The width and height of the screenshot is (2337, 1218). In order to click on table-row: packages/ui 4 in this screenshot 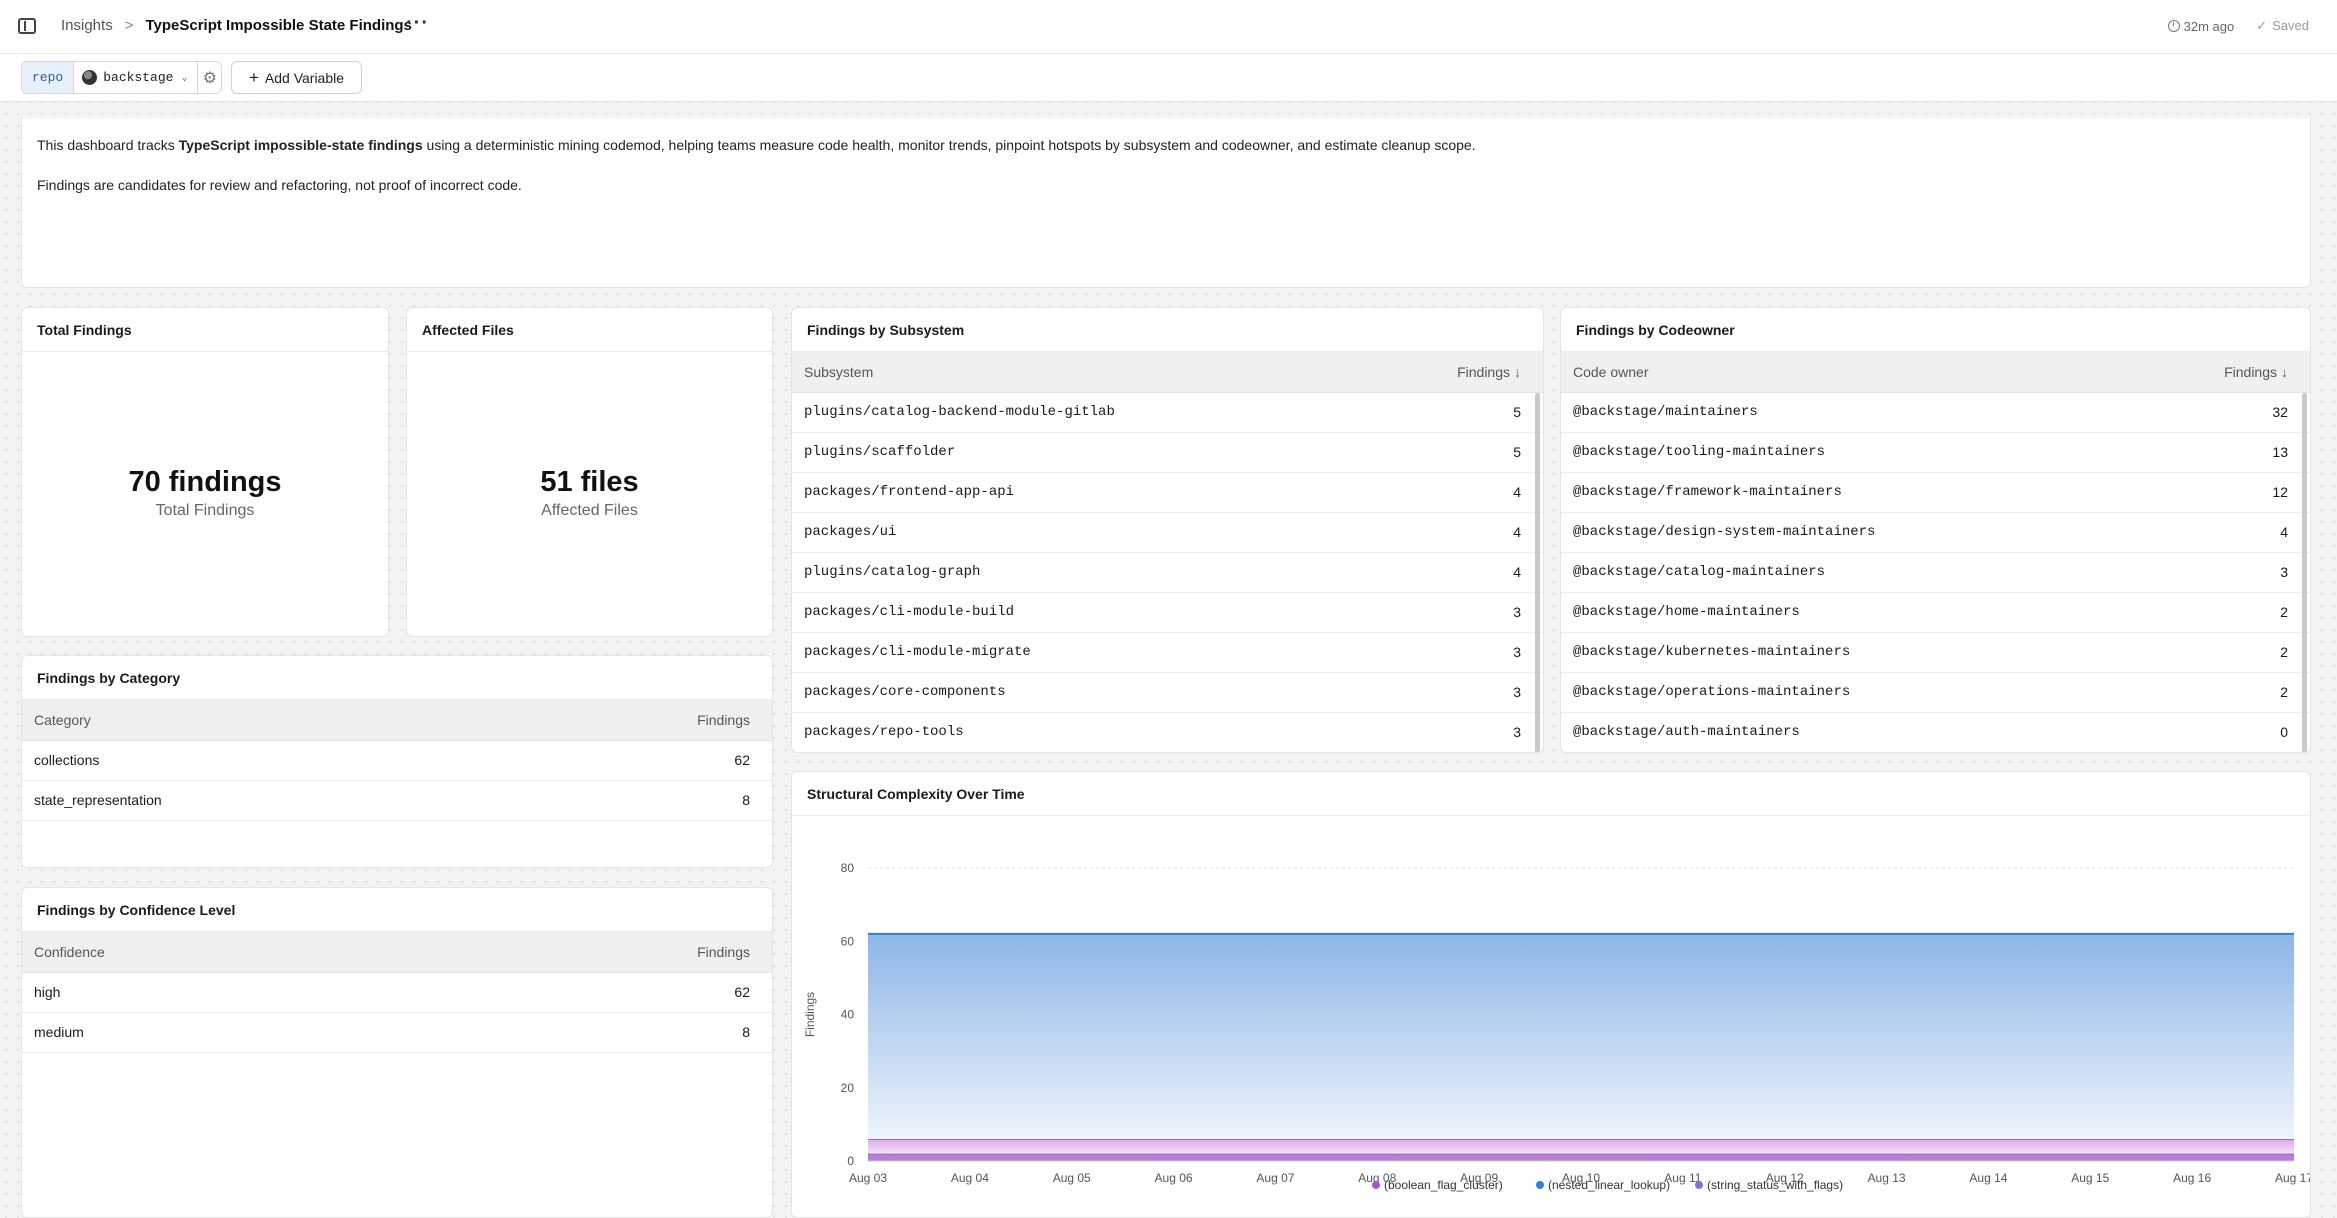, I will do `click(1167, 532)`.